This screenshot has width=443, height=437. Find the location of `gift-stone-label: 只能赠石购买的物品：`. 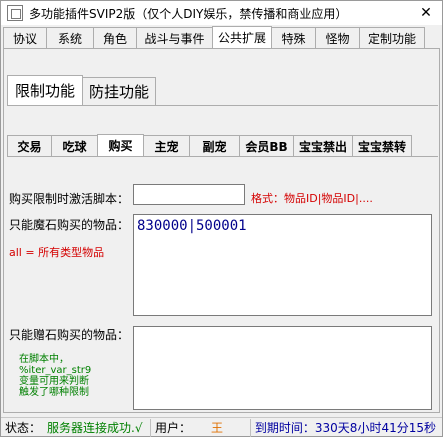

gift-stone-label: 只能赠石购买的物品： is located at coordinates (69, 335).